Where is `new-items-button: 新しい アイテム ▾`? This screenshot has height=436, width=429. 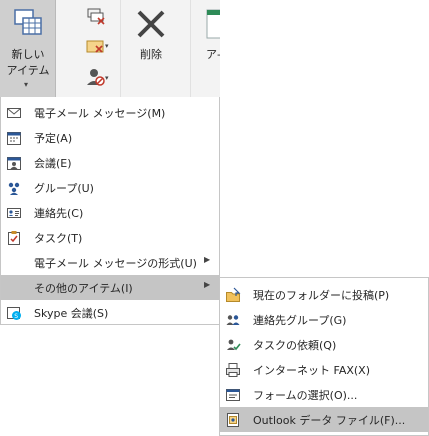
new-items-button: 新しい アイテム ▾ is located at coordinates (28, 48).